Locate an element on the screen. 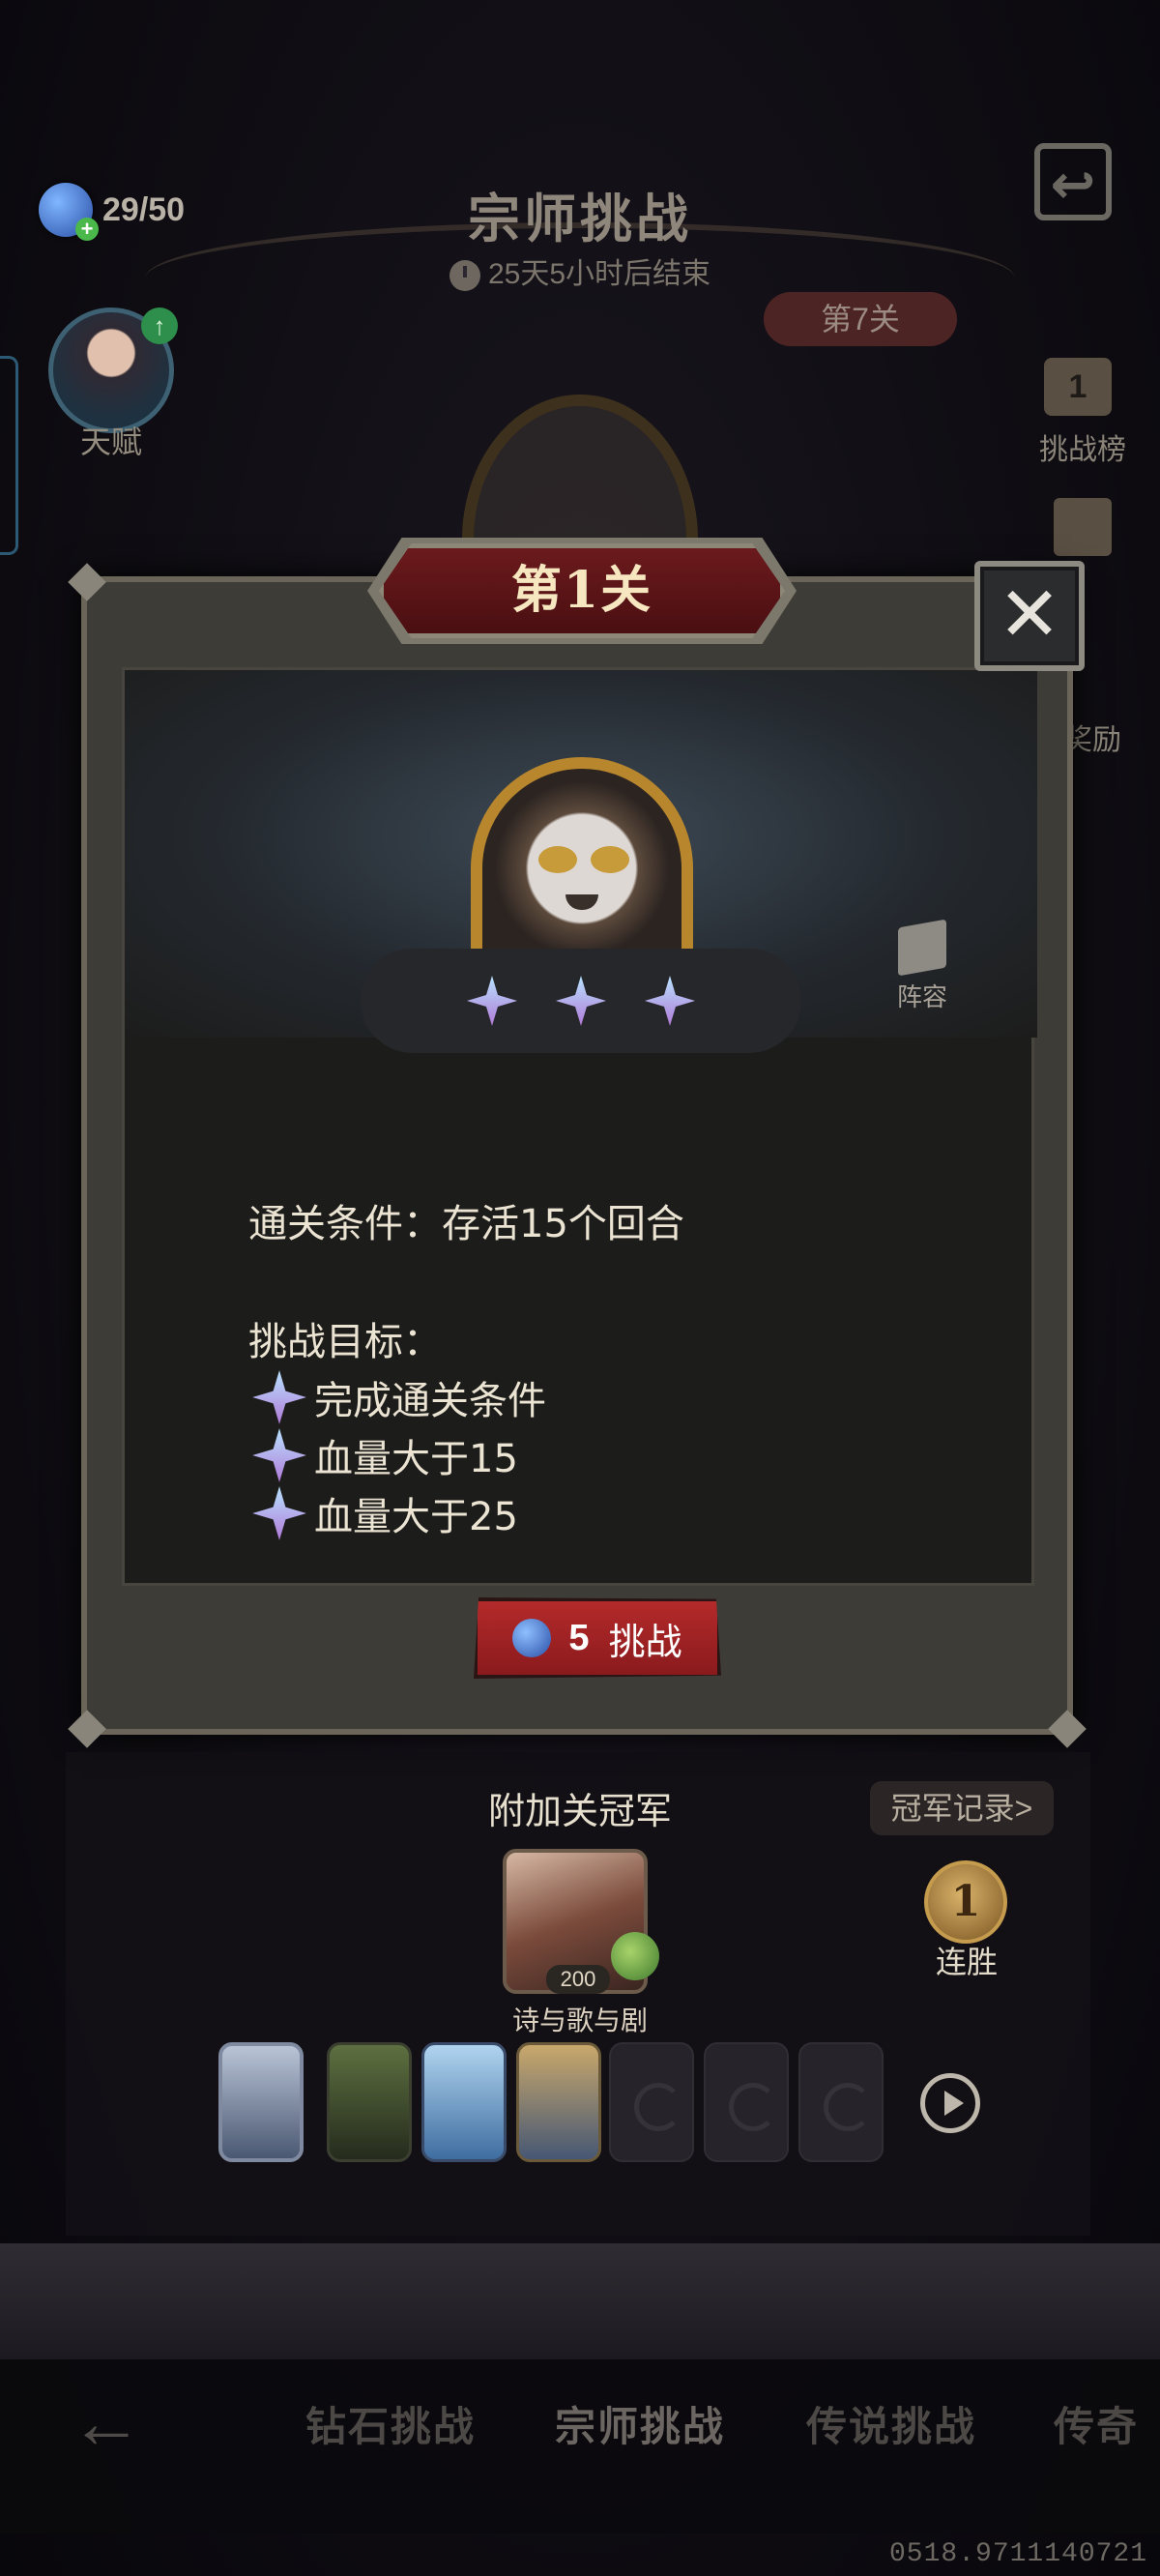  boss-portrait is located at coordinates (582, 868).